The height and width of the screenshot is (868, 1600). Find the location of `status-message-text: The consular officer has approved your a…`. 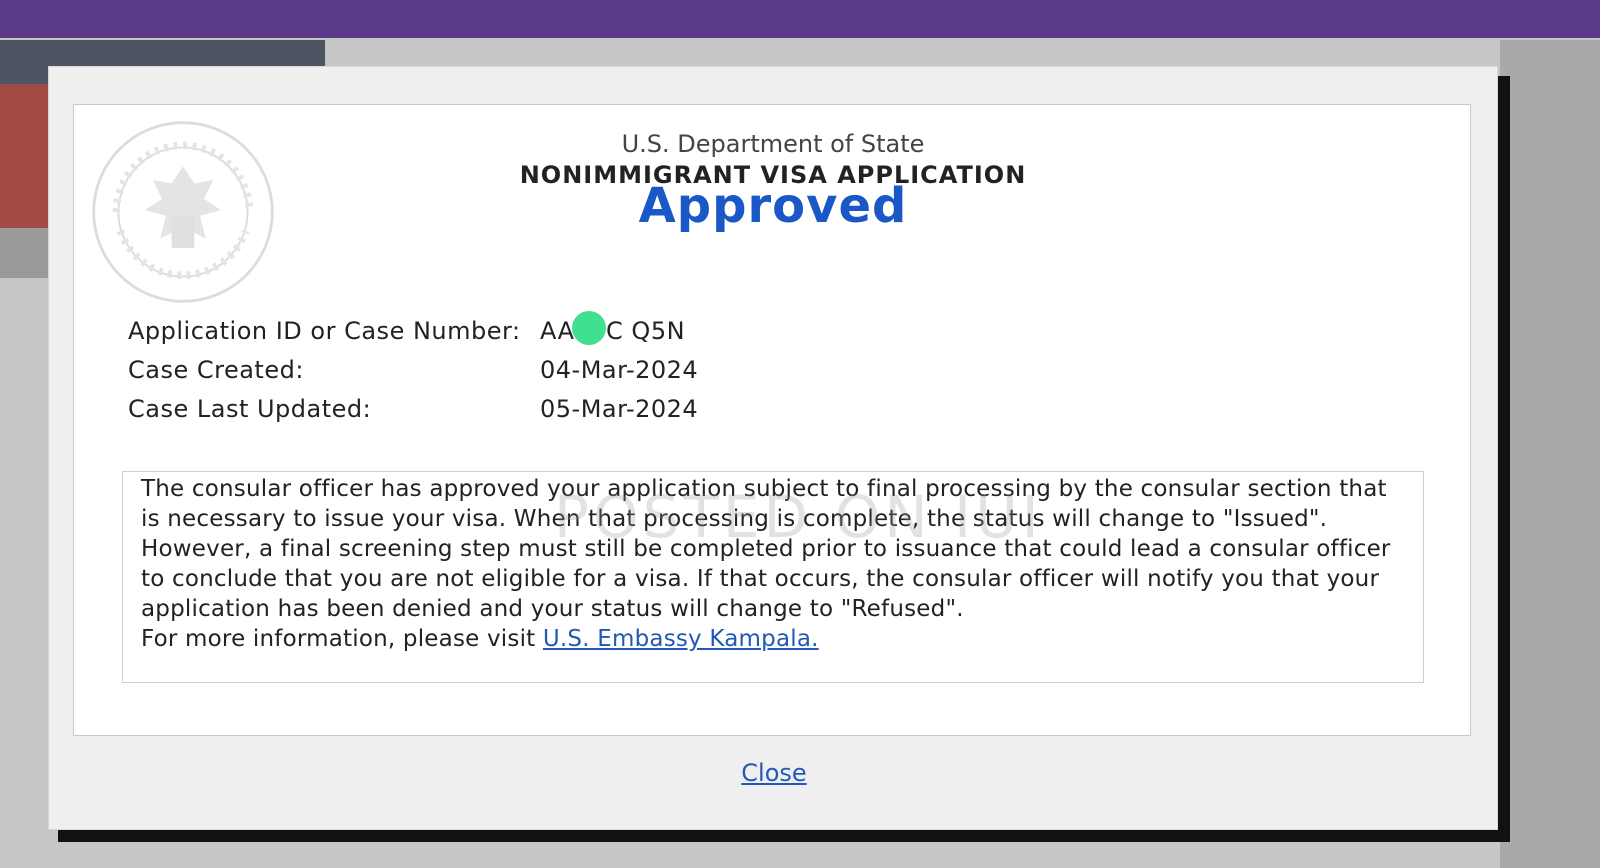

status-message-text: The consular officer has approved your a… is located at coordinates (766, 549).